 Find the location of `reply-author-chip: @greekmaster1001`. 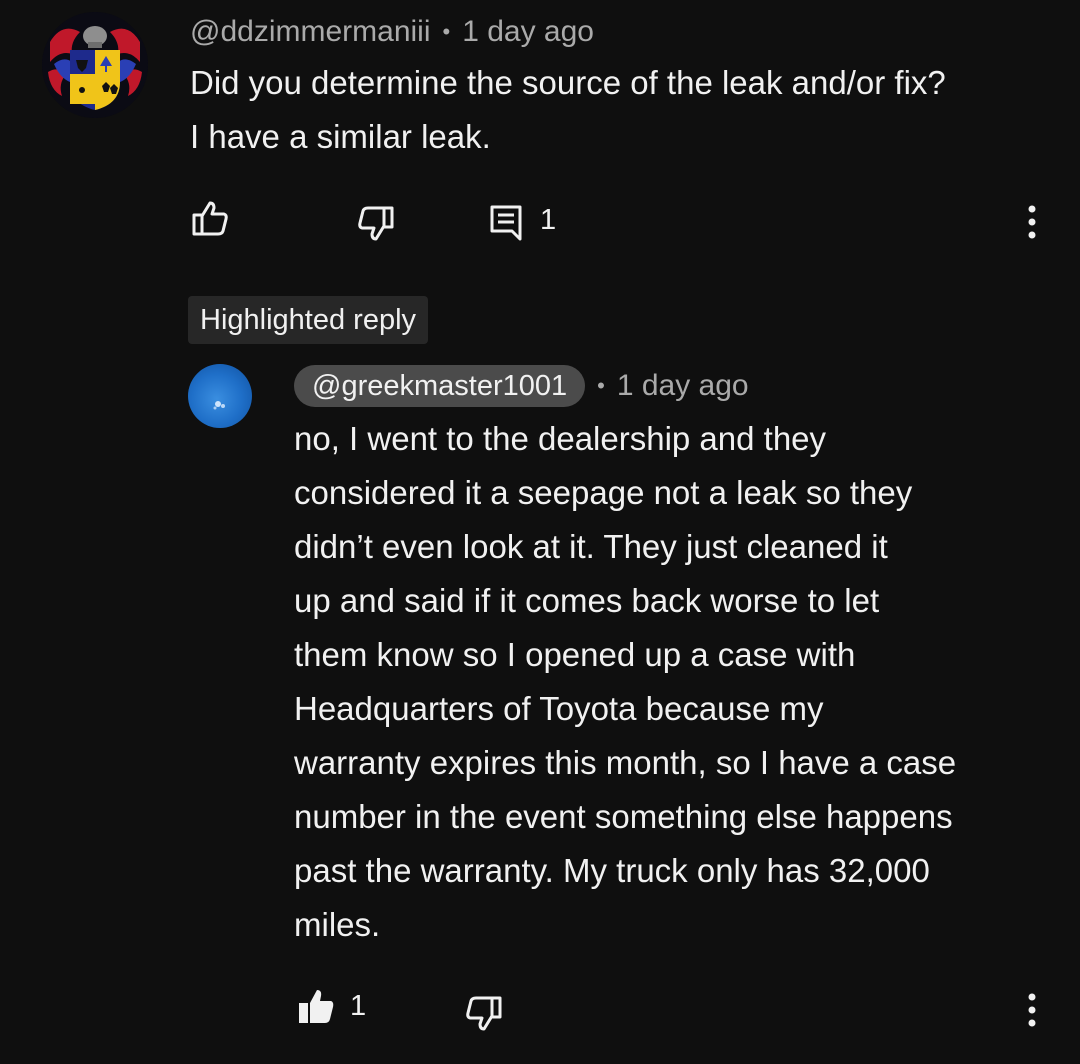

reply-author-chip: @greekmaster1001 is located at coordinates (440, 386).